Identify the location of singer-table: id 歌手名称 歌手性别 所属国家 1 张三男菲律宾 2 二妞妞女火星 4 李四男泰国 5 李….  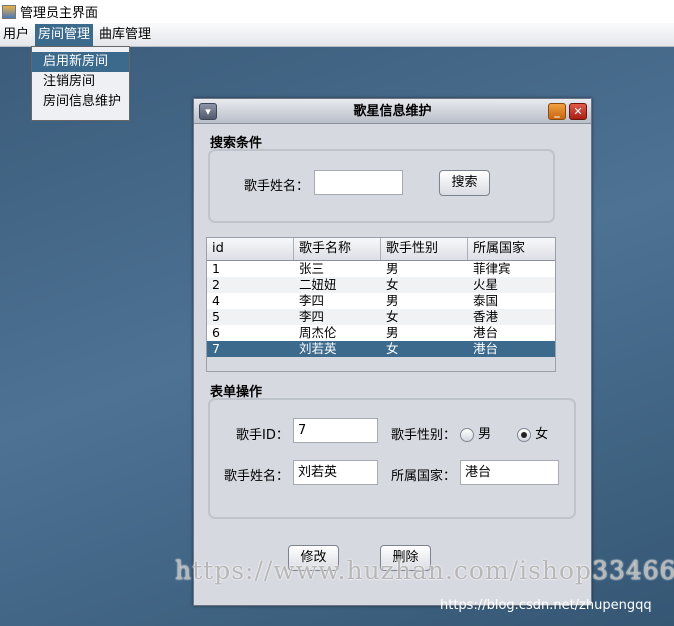
(381, 304).